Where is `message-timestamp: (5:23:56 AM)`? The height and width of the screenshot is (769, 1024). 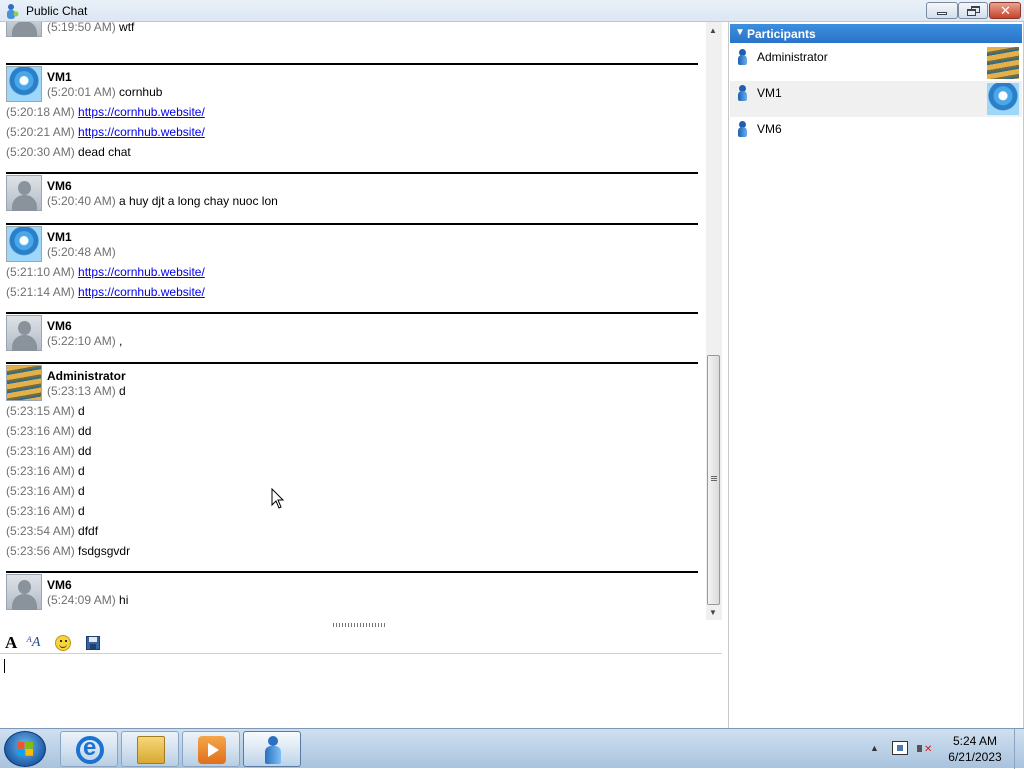
message-timestamp: (5:23:56 AM) is located at coordinates (40, 551).